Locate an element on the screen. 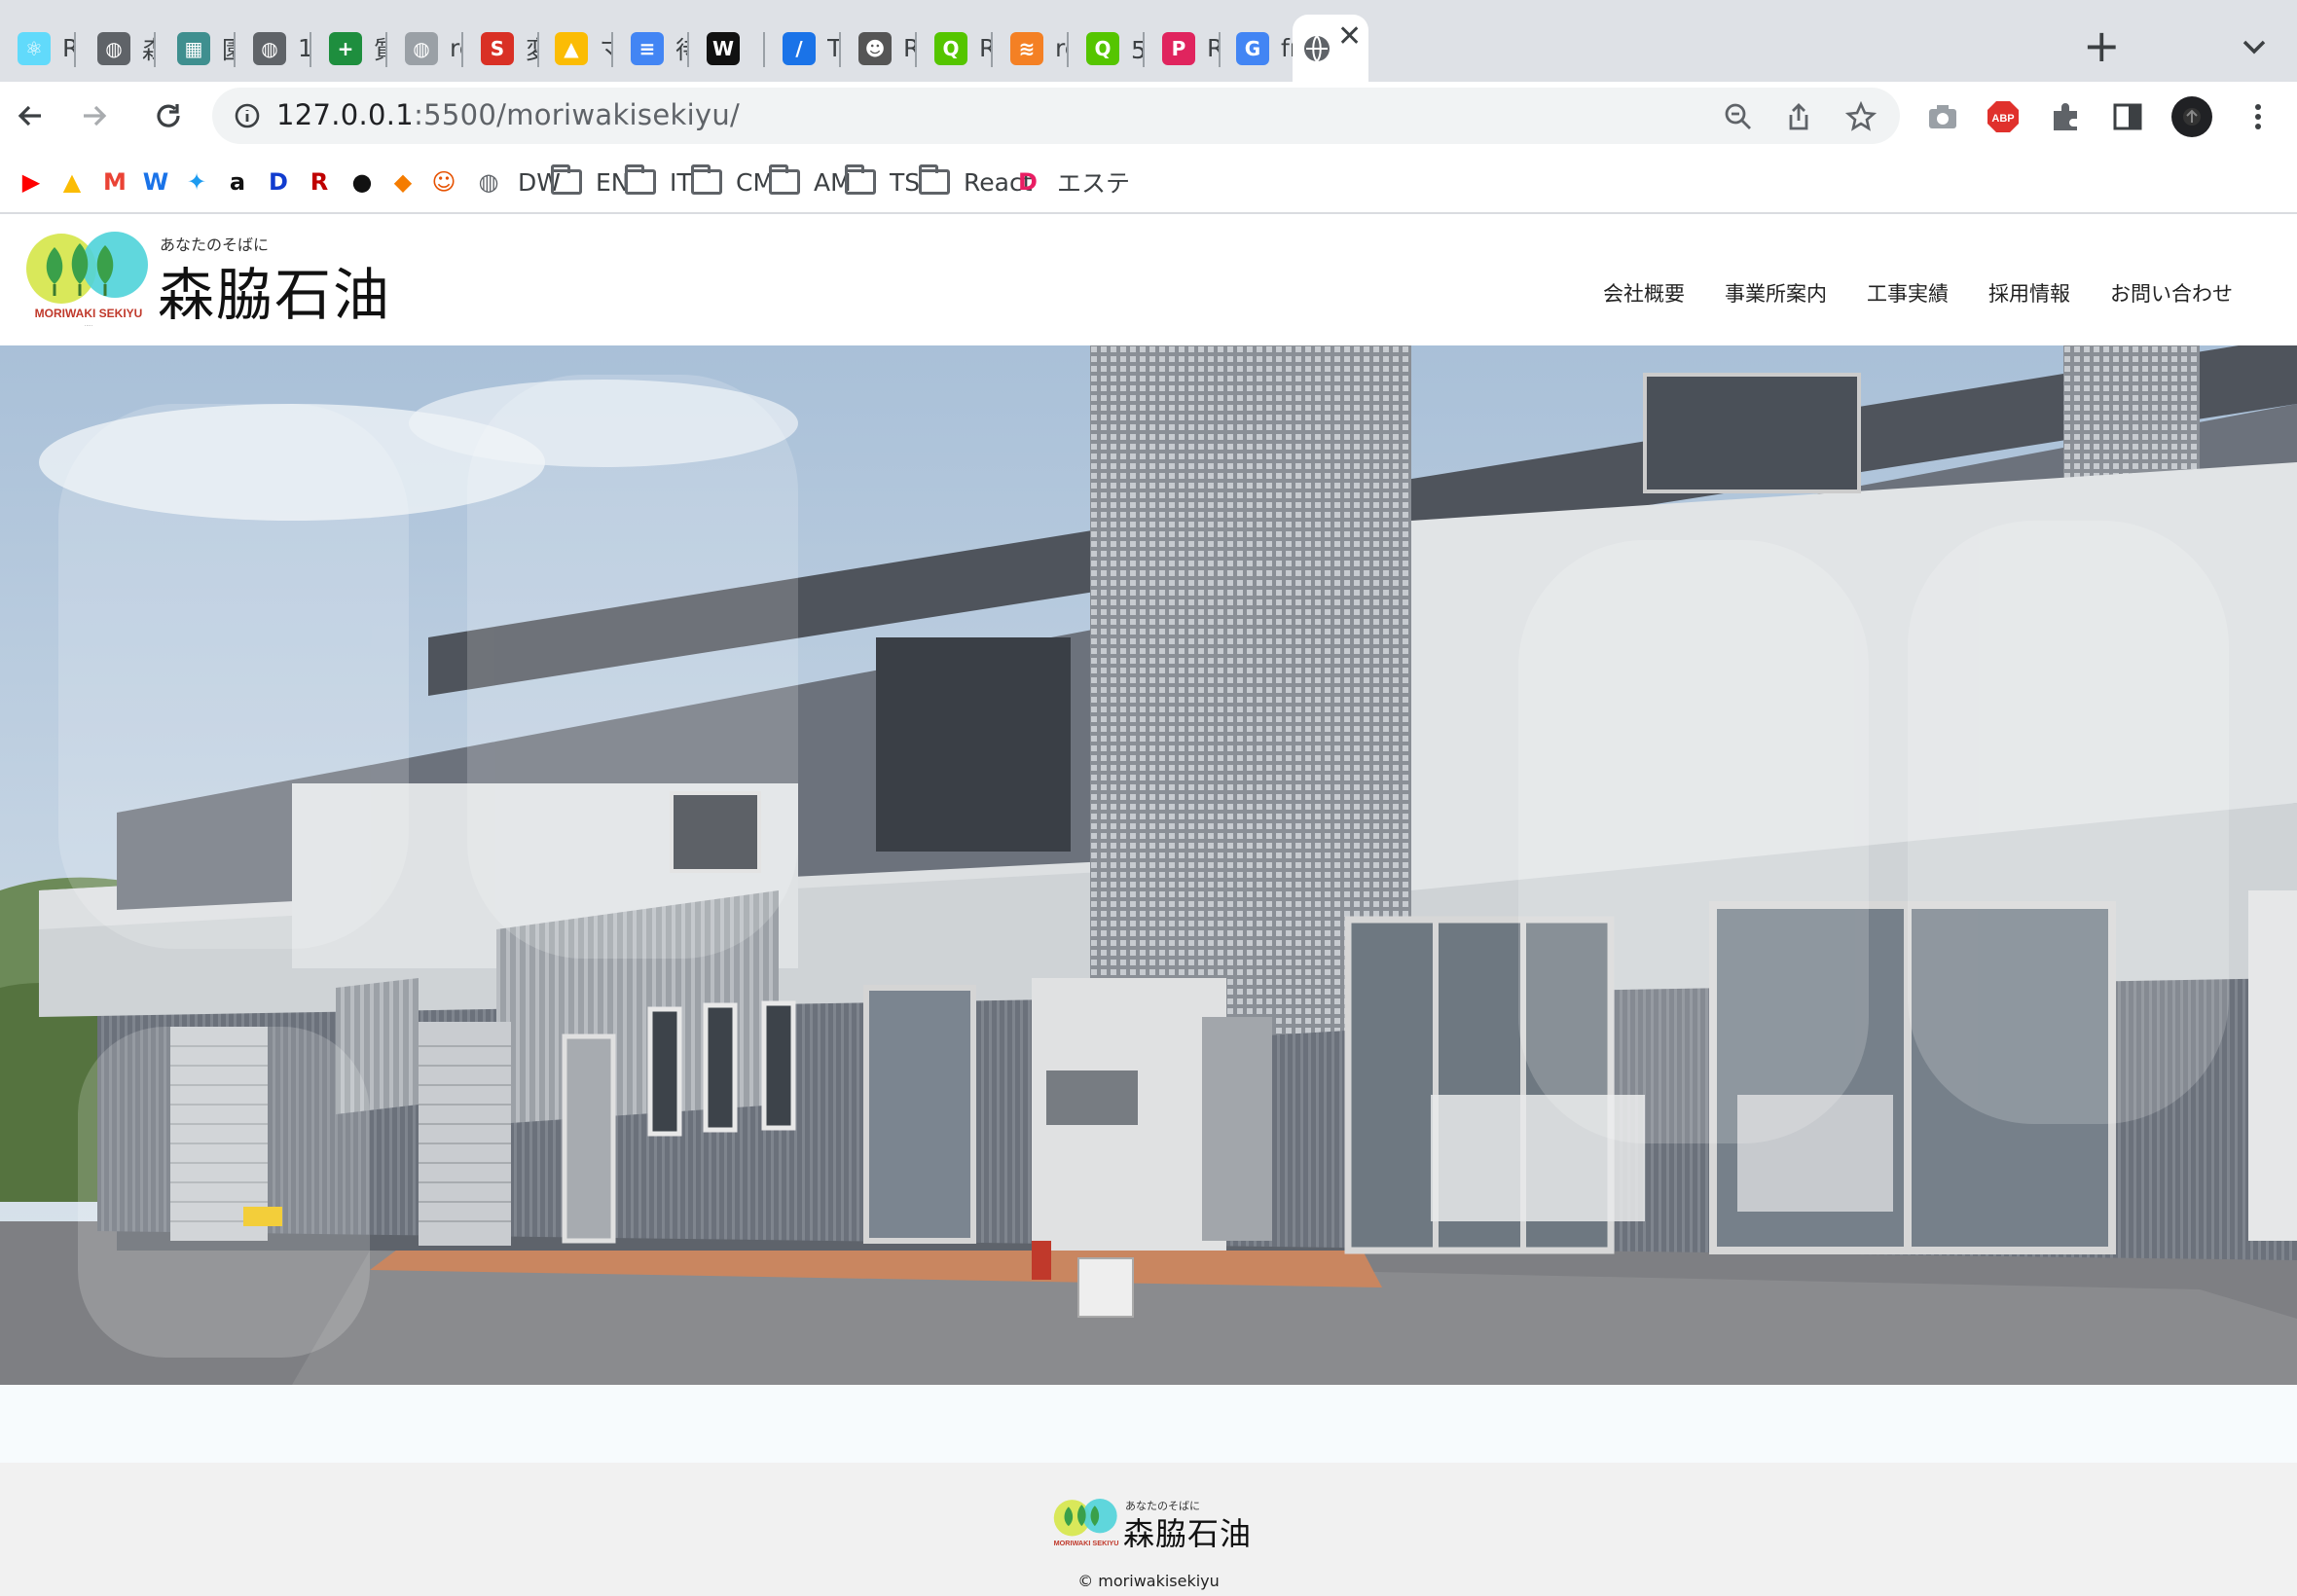  tab-11: /Tail is located at coordinates (803, 48).